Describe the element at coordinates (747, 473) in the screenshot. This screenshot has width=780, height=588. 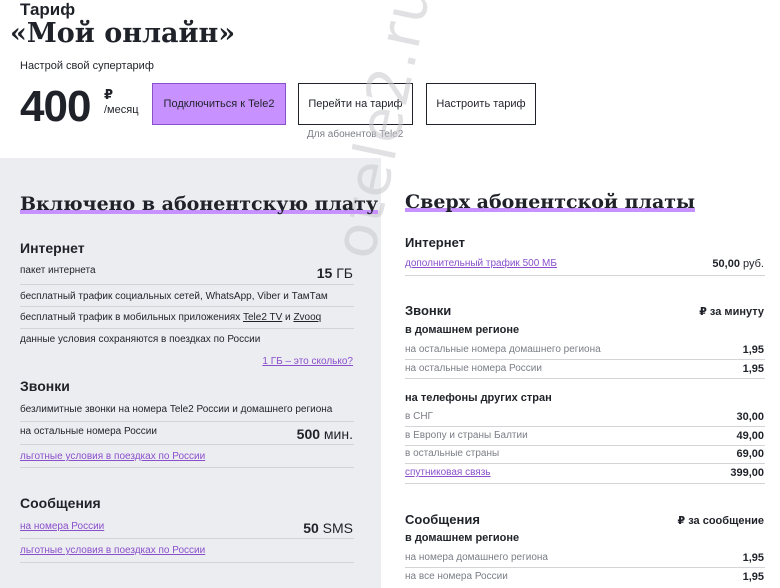
I see `calls-intl-row-value: 399,00` at that location.